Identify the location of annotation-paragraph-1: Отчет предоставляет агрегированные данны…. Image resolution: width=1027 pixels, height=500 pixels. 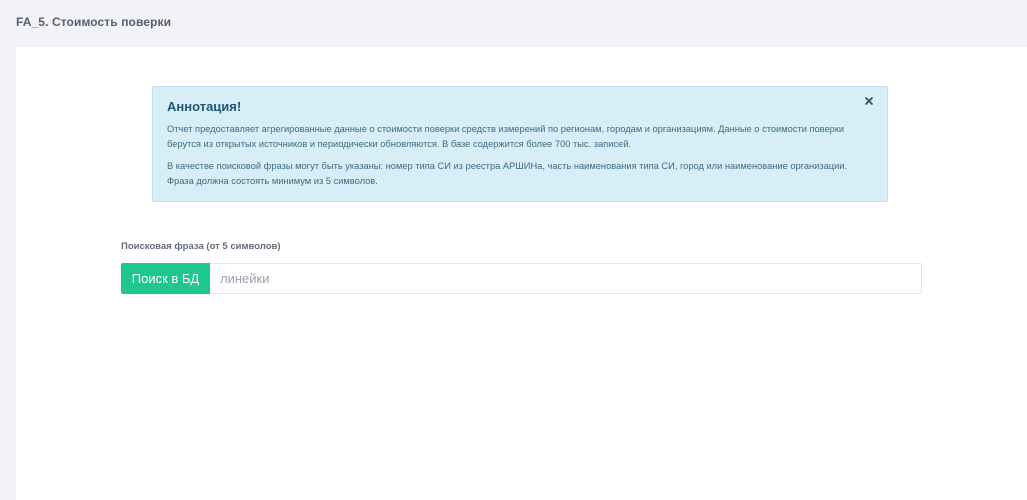
(506, 136).